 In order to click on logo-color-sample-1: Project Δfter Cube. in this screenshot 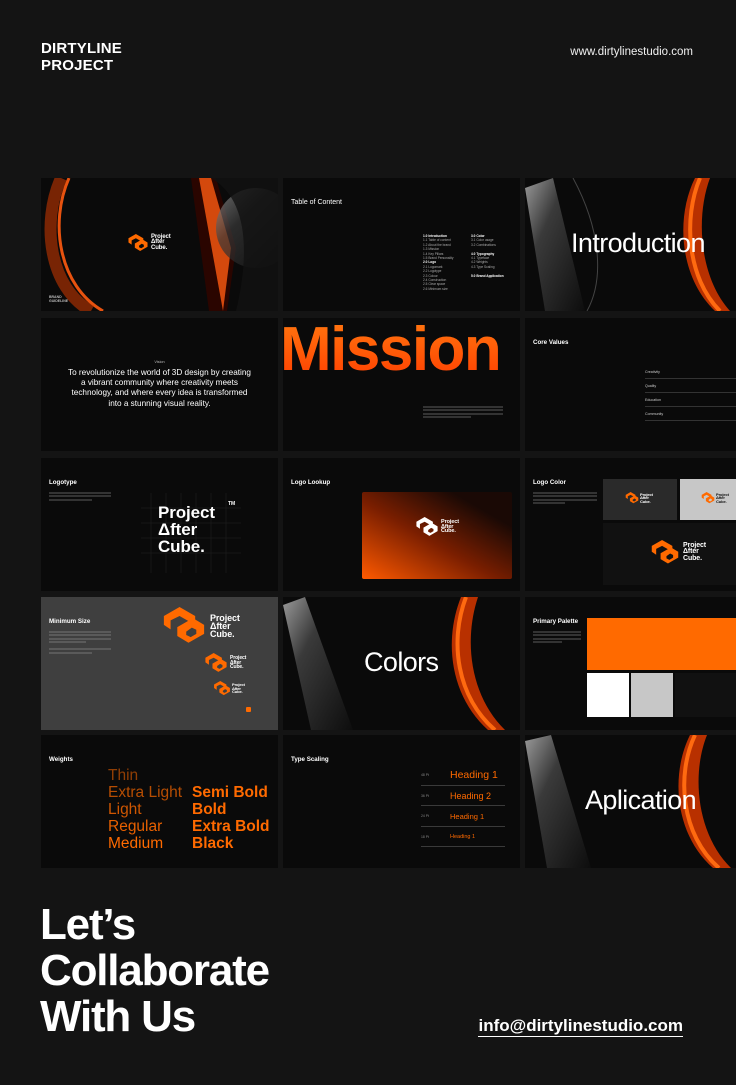, I will do `click(639, 498)`.